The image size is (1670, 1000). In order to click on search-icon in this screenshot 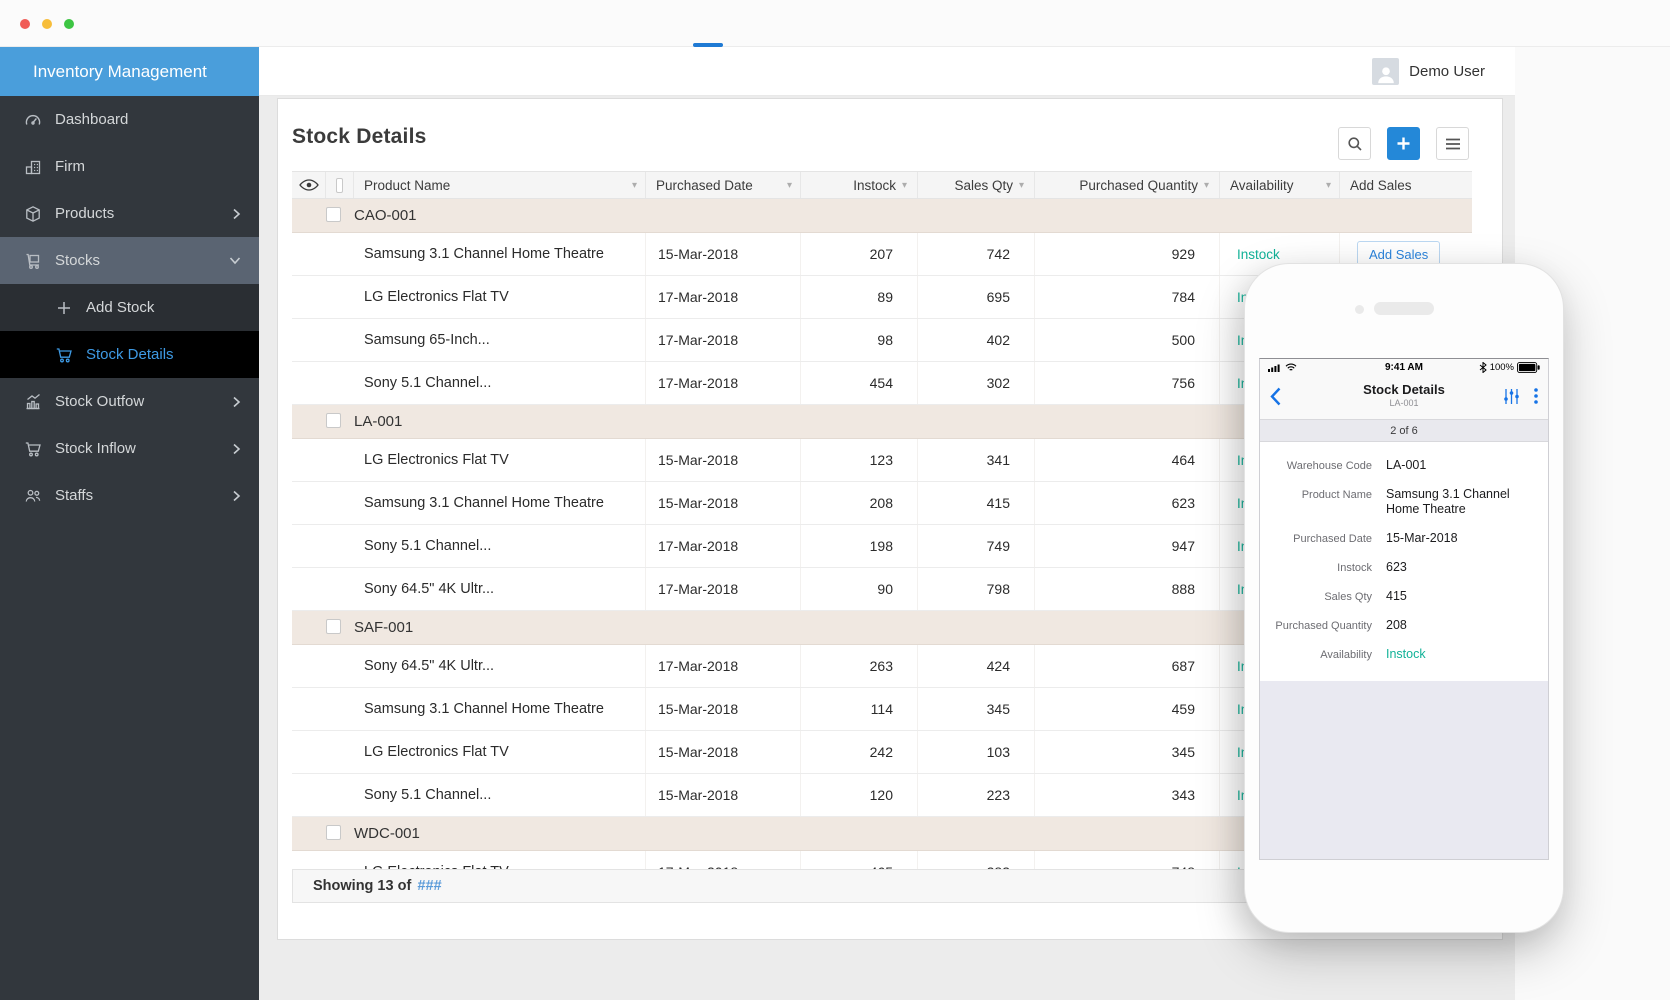, I will do `click(1354, 143)`.